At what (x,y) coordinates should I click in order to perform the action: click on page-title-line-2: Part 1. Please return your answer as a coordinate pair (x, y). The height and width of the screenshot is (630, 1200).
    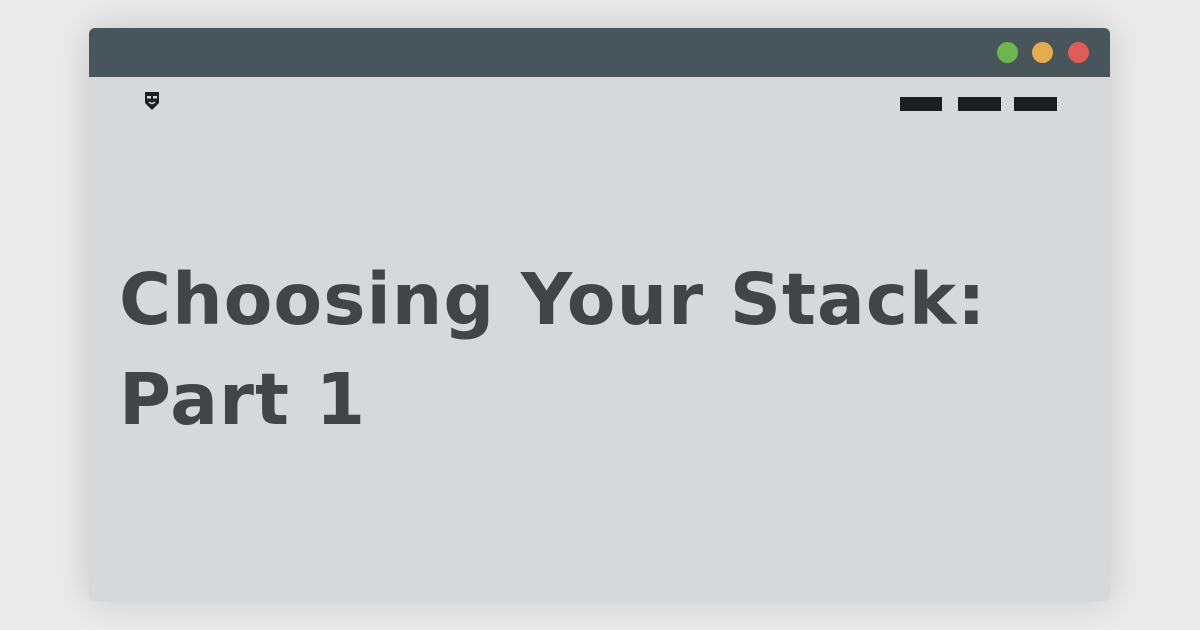
    Looking at the image, I should click on (243, 399).